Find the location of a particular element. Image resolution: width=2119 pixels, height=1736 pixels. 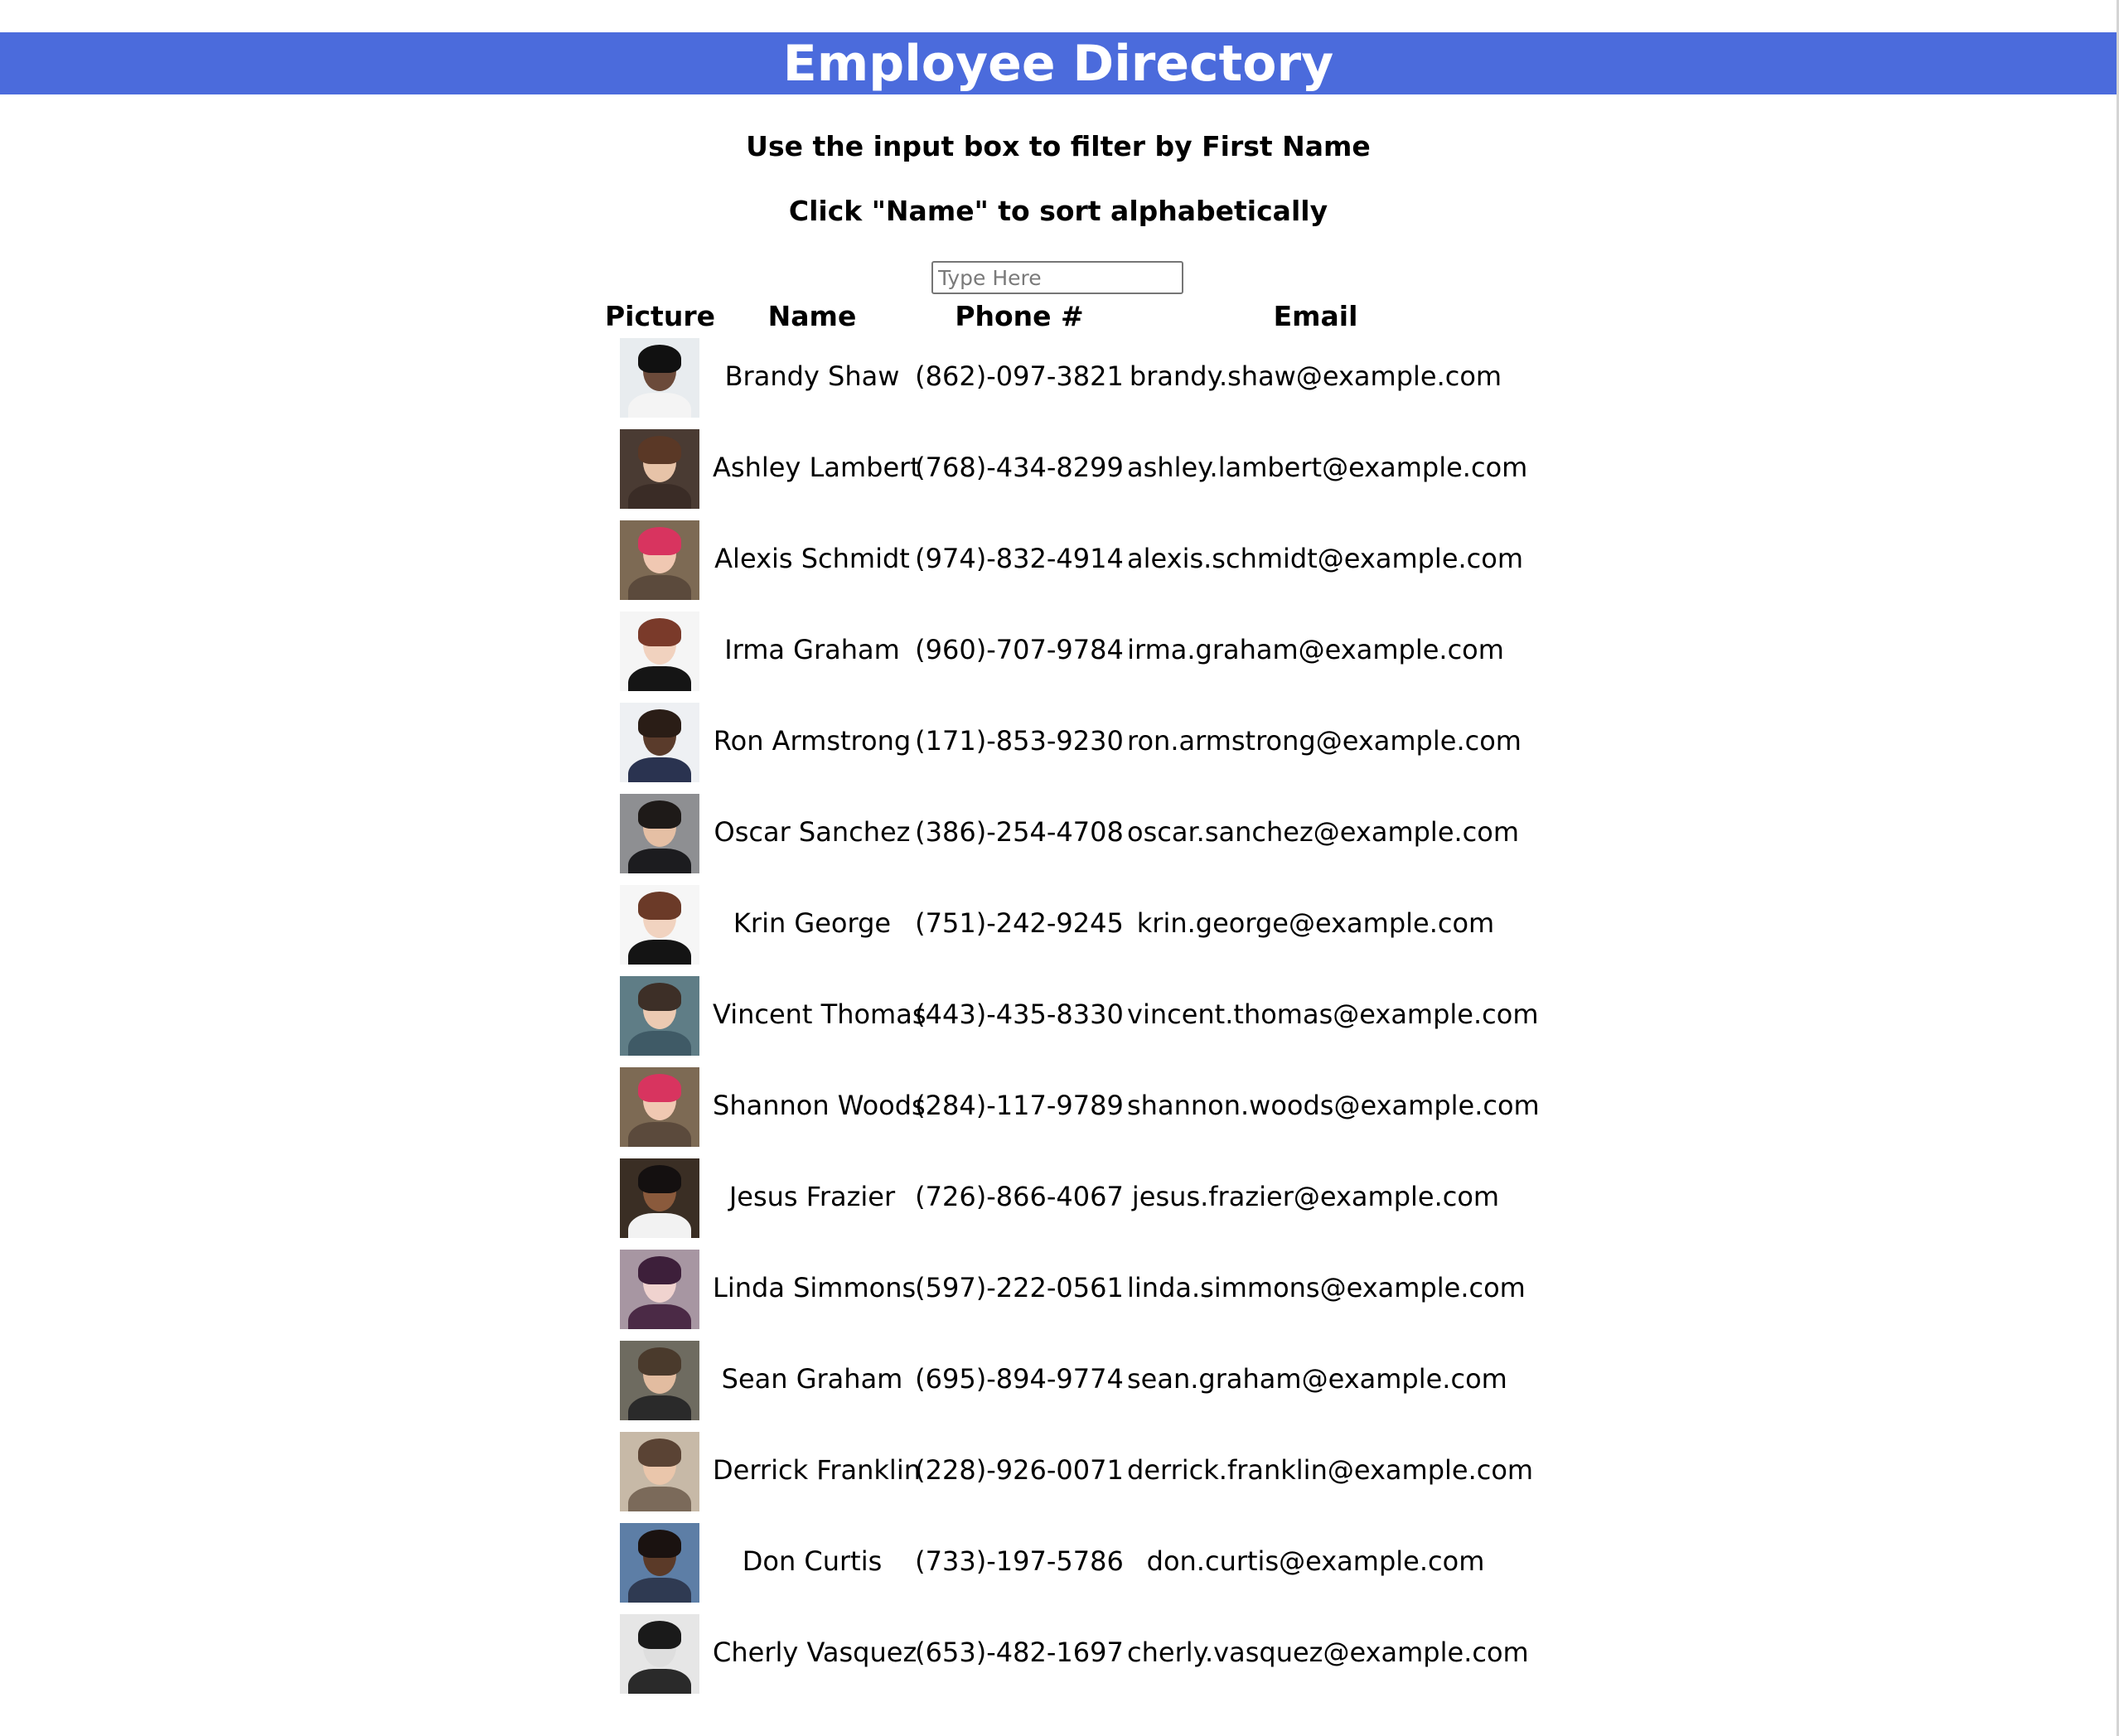

employee-phone: (733)-197-5786 is located at coordinates (1019, 1561).